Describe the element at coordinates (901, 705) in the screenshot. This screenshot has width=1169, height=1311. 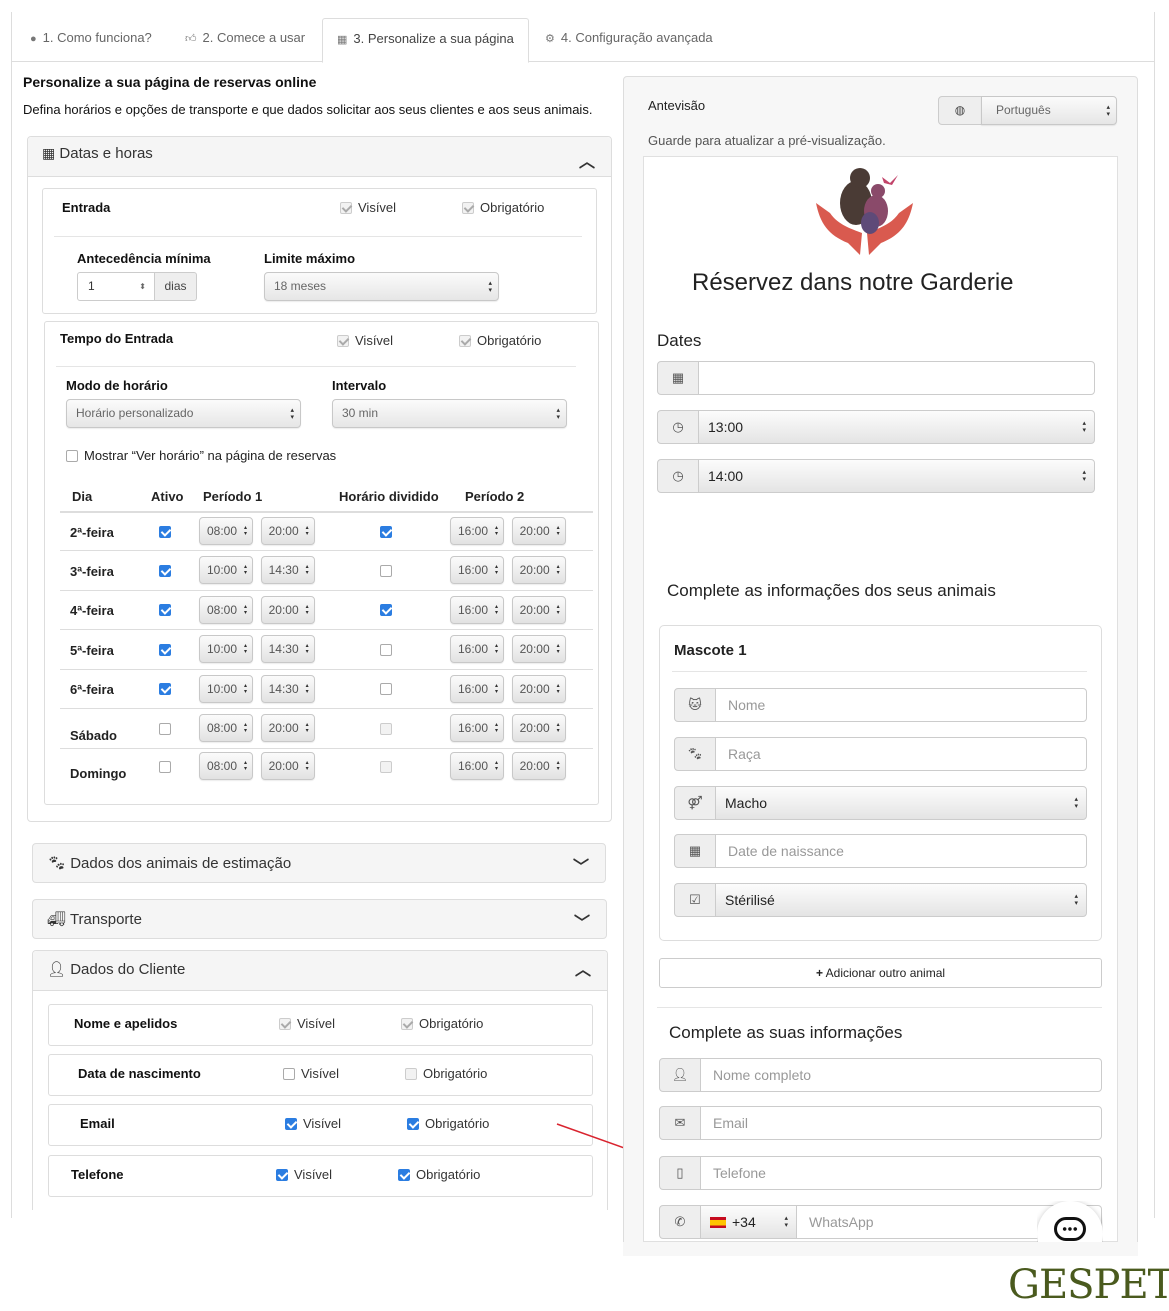
I see `preview-pet-name-input: Nome` at that location.